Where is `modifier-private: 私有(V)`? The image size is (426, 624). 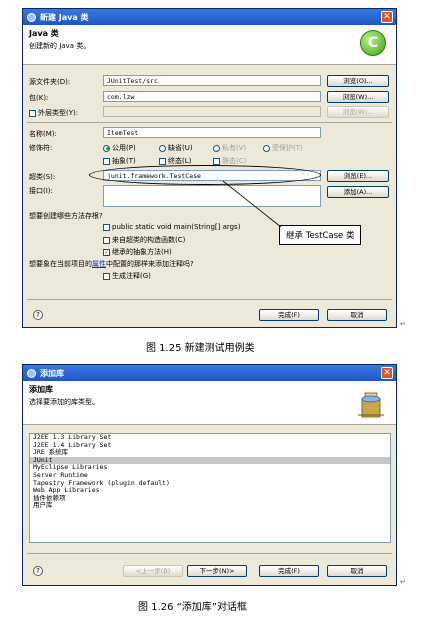 modifier-private: 私有(V) is located at coordinates (229, 148).